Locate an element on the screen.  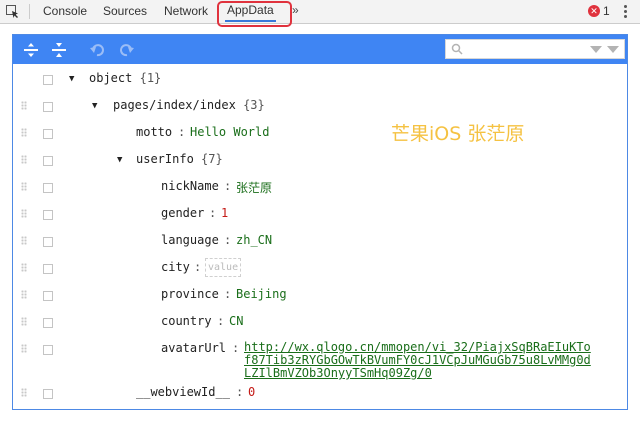
empty-value-field: value is located at coordinates (223, 267).